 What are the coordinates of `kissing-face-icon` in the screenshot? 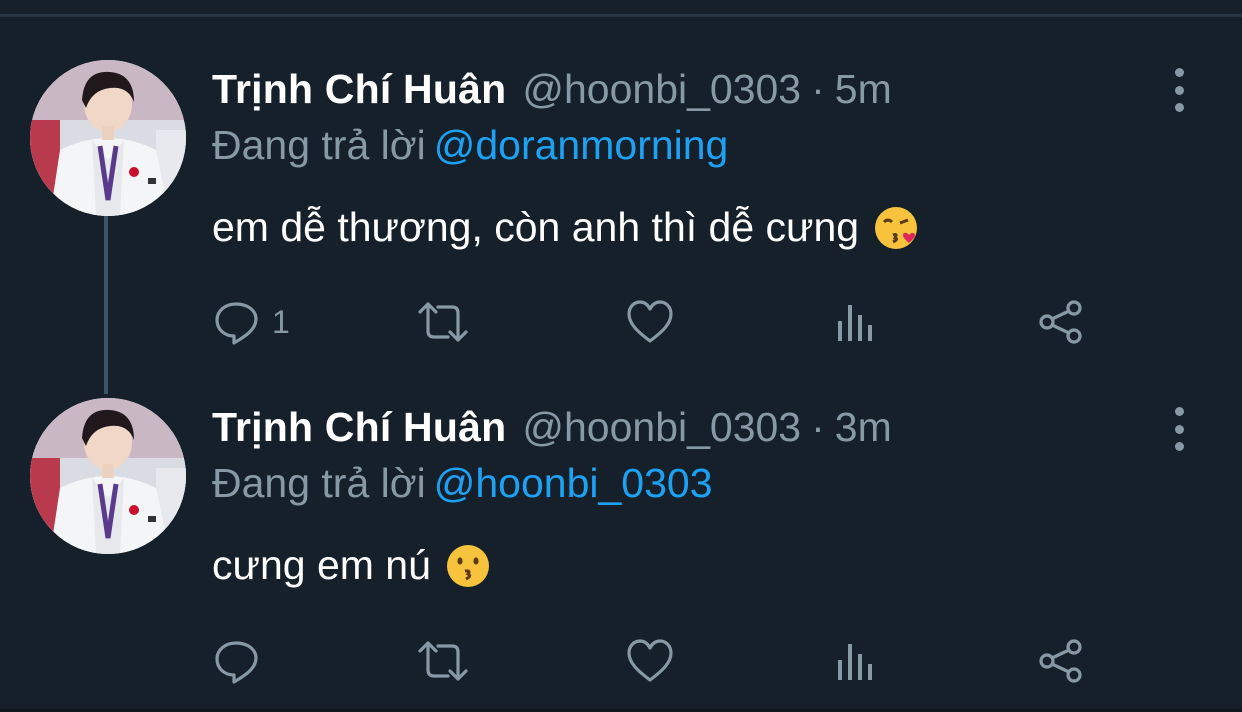 It's located at (468, 566).